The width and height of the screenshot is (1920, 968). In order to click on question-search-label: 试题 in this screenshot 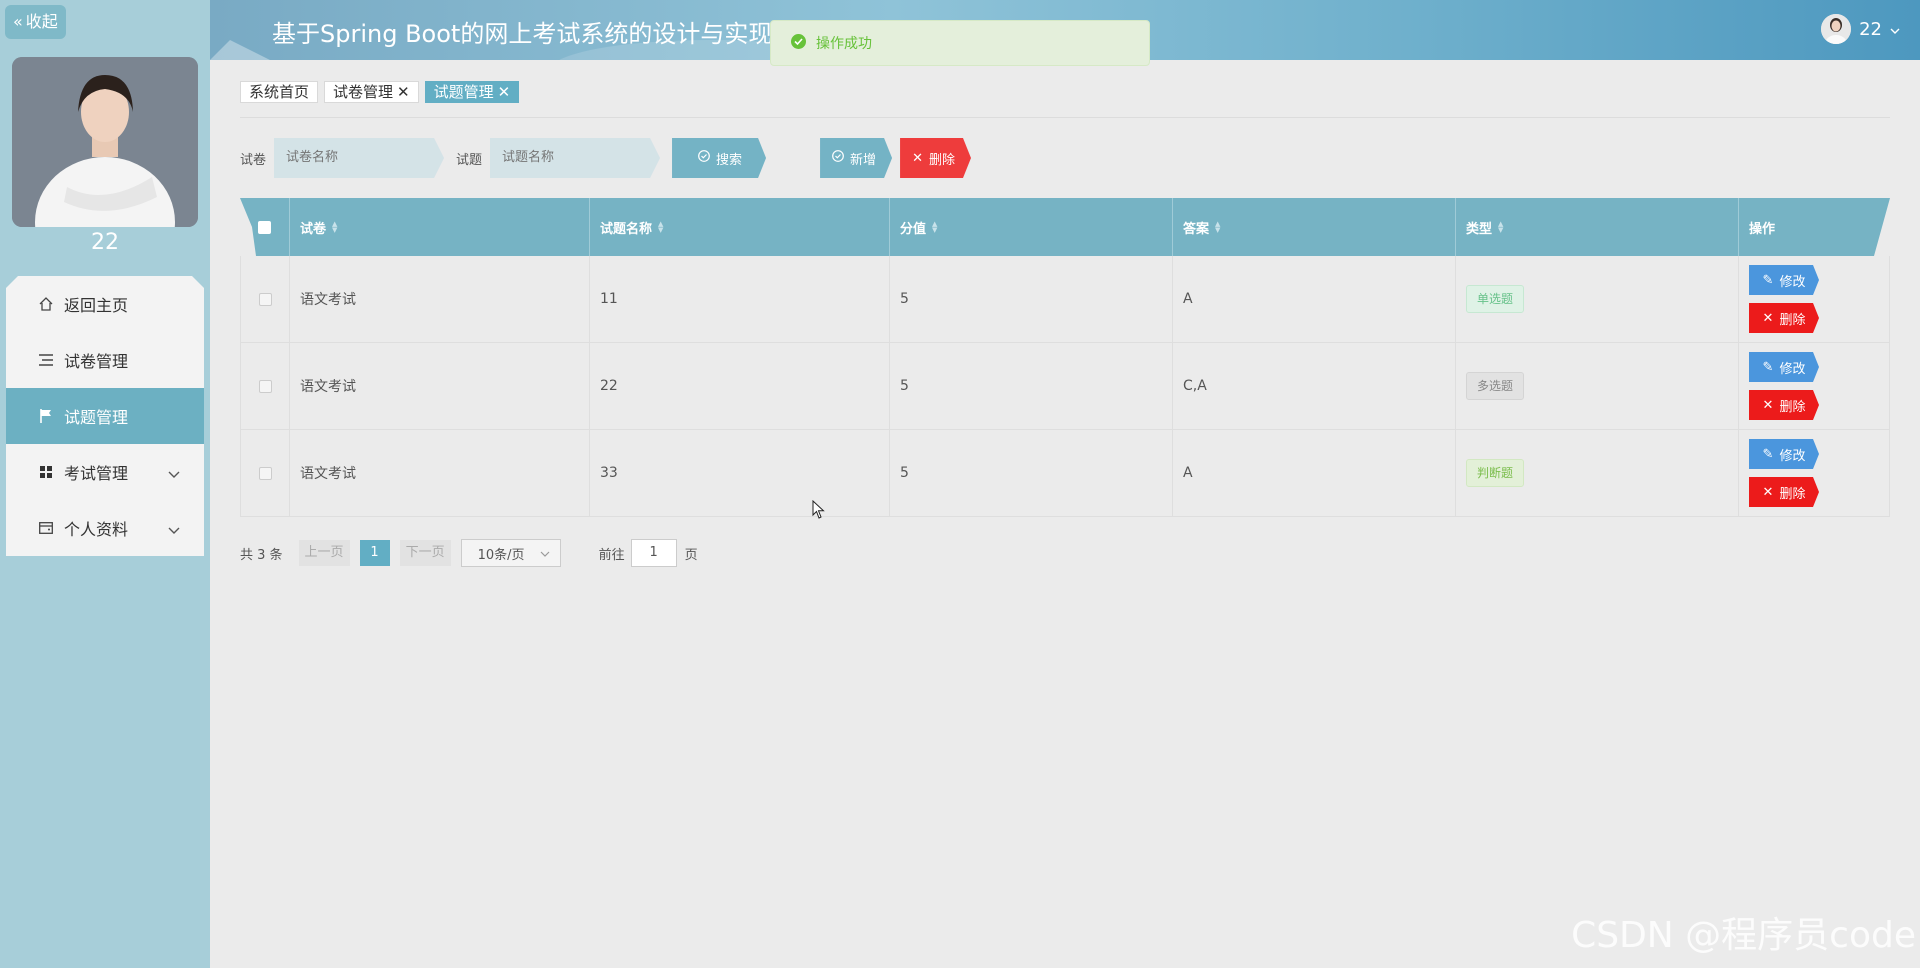, I will do `click(469, 160)`.